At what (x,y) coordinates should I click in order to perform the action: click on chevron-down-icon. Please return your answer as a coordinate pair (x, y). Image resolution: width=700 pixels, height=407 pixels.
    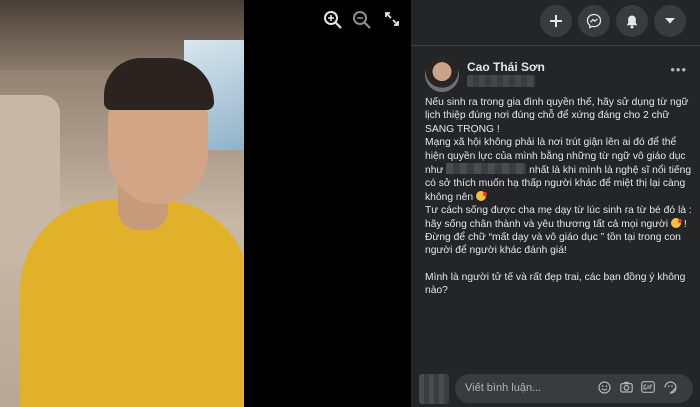
    Looking at the image, I should click on (670, 21).